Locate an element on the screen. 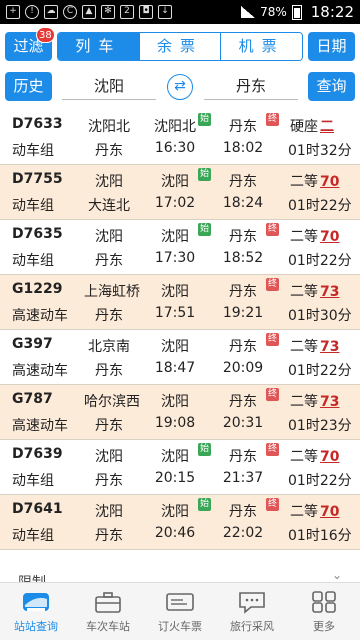 Image resolution: width=360 pixels, height=640 pixels. partial-list-item: 限制 ⌄ is located at coordinates (180, 575).